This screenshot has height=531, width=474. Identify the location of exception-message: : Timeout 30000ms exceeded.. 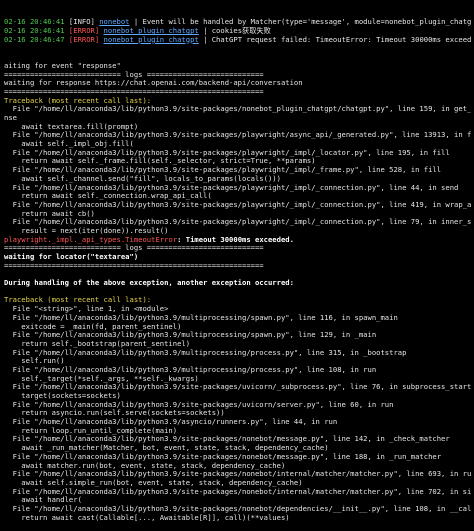
(235, 239).